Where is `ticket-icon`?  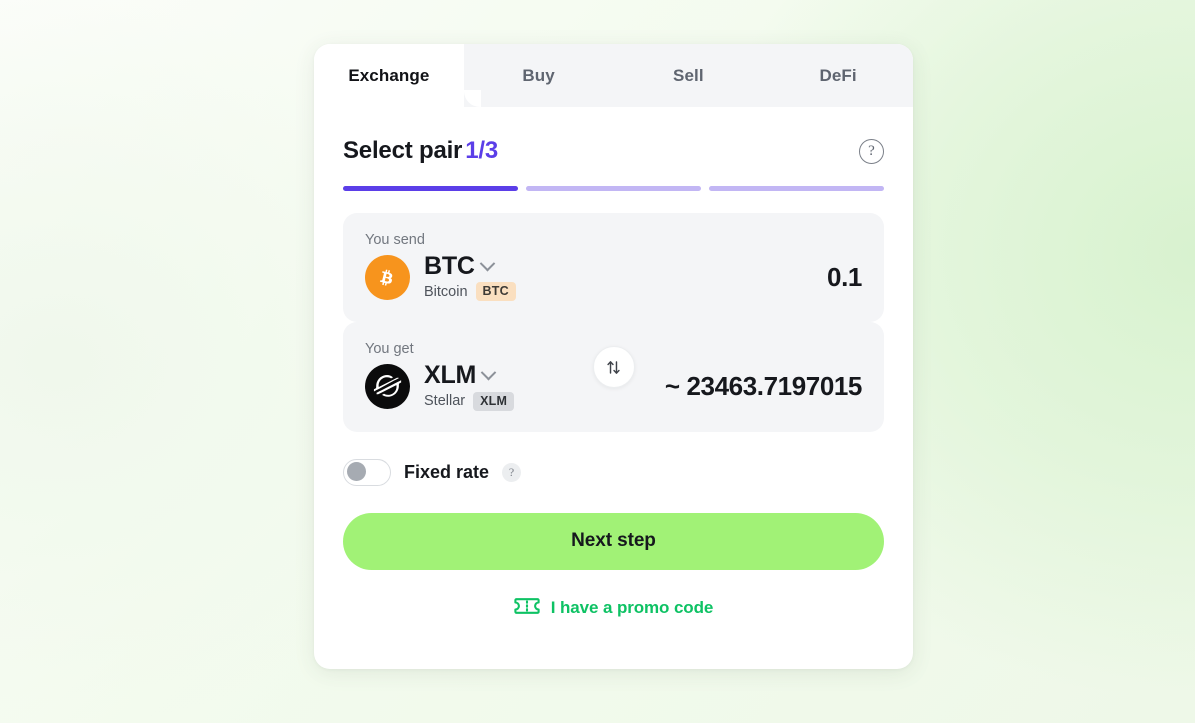 ticket-icon is located at coordinates (527, 608).